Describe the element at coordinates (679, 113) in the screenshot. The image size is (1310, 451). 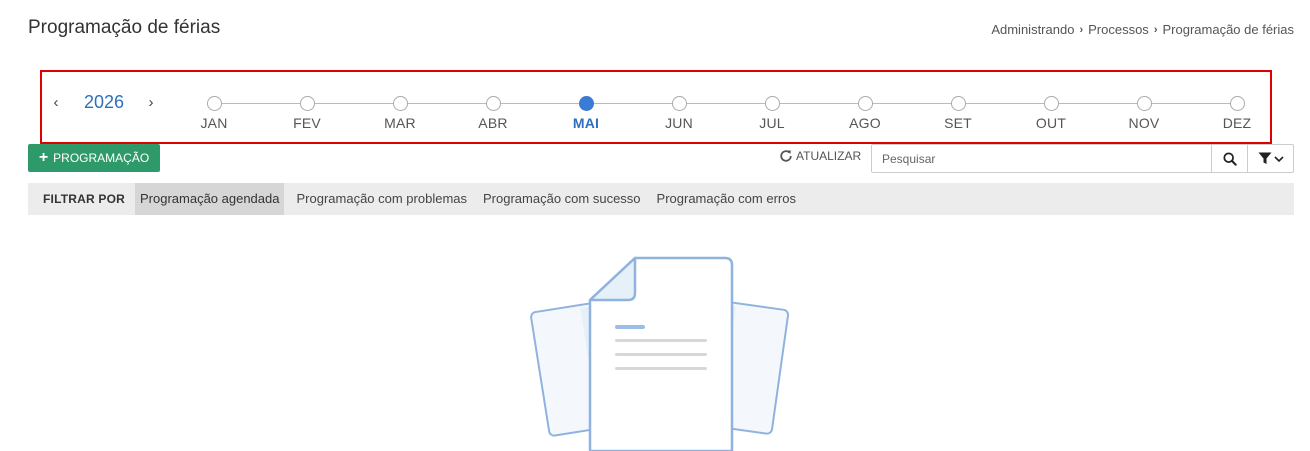
I see `month-jun: JUN` at that location.